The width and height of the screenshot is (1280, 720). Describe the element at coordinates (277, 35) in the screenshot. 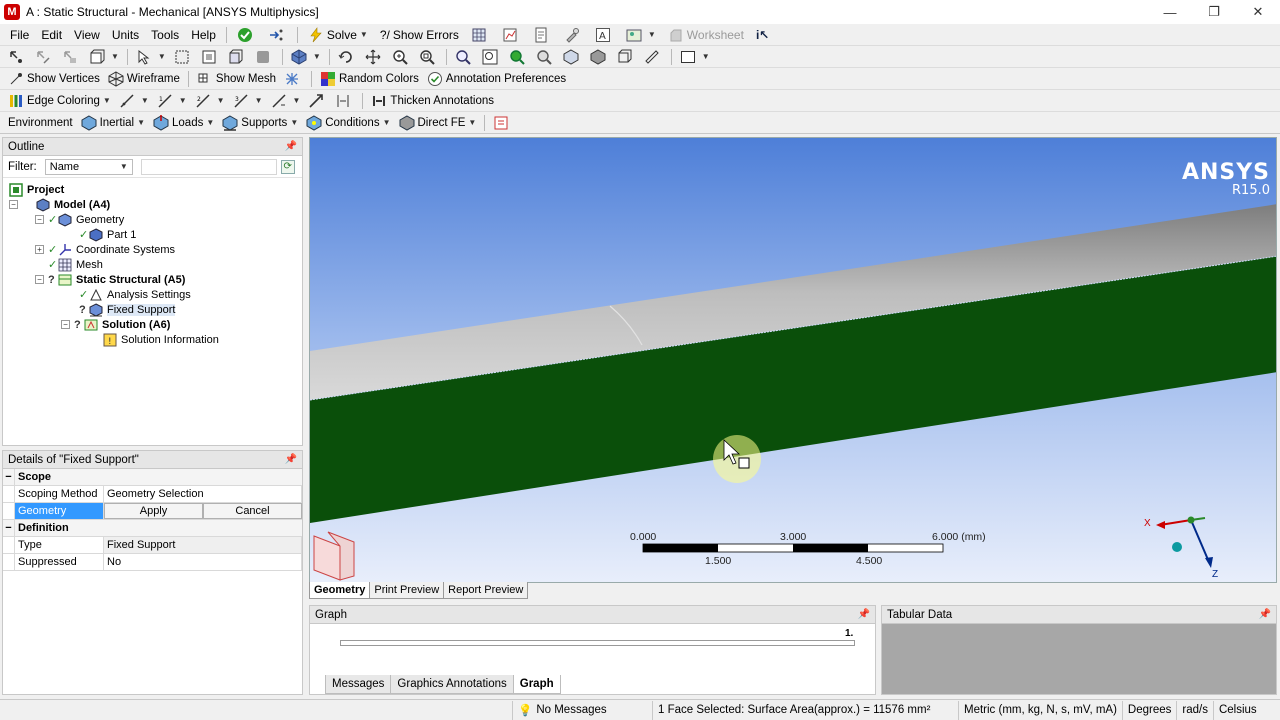

I see `tree-sync-button` at that location.